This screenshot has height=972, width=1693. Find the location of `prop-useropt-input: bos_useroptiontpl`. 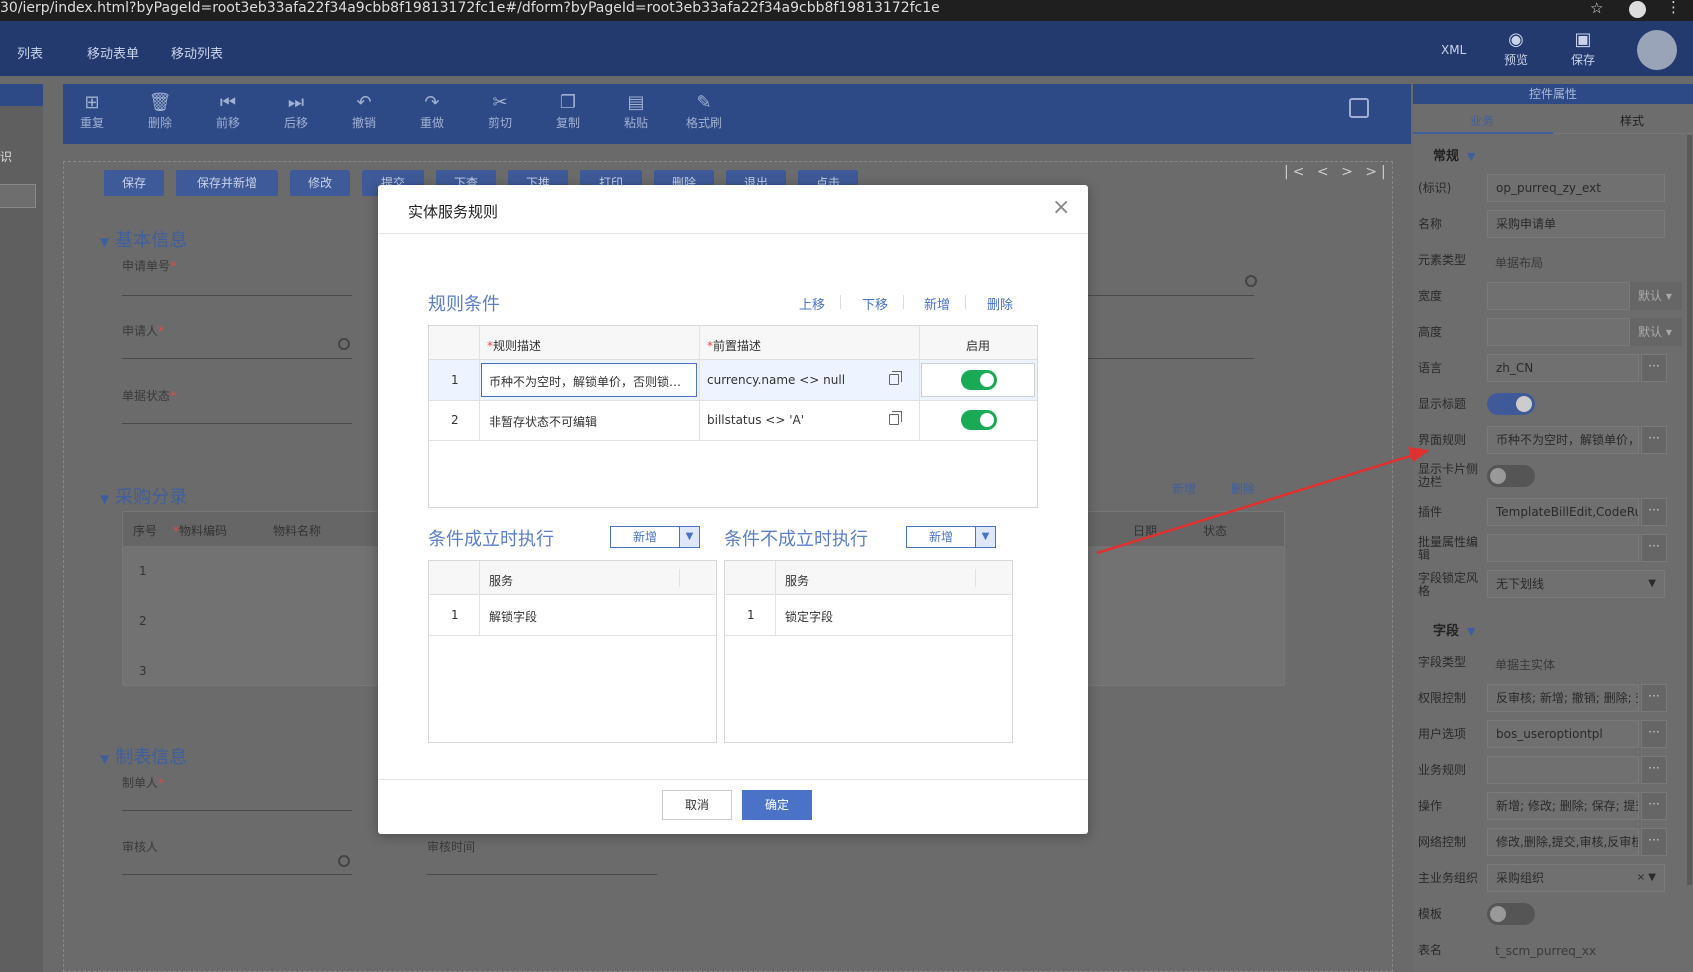

prop-useropt-input: bos_useroptiontpl is located at coordinates (1563, 734).